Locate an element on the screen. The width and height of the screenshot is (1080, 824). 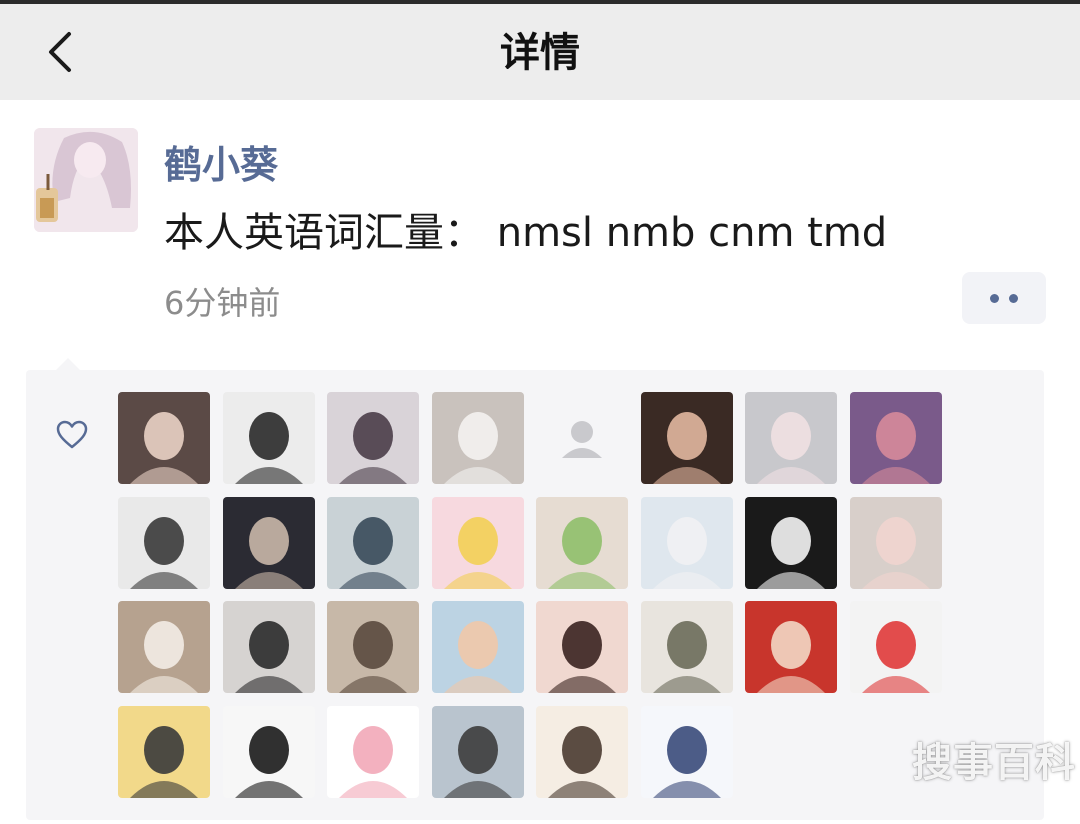
navigation-bar: 详情 is located at coordinates (540, 50).